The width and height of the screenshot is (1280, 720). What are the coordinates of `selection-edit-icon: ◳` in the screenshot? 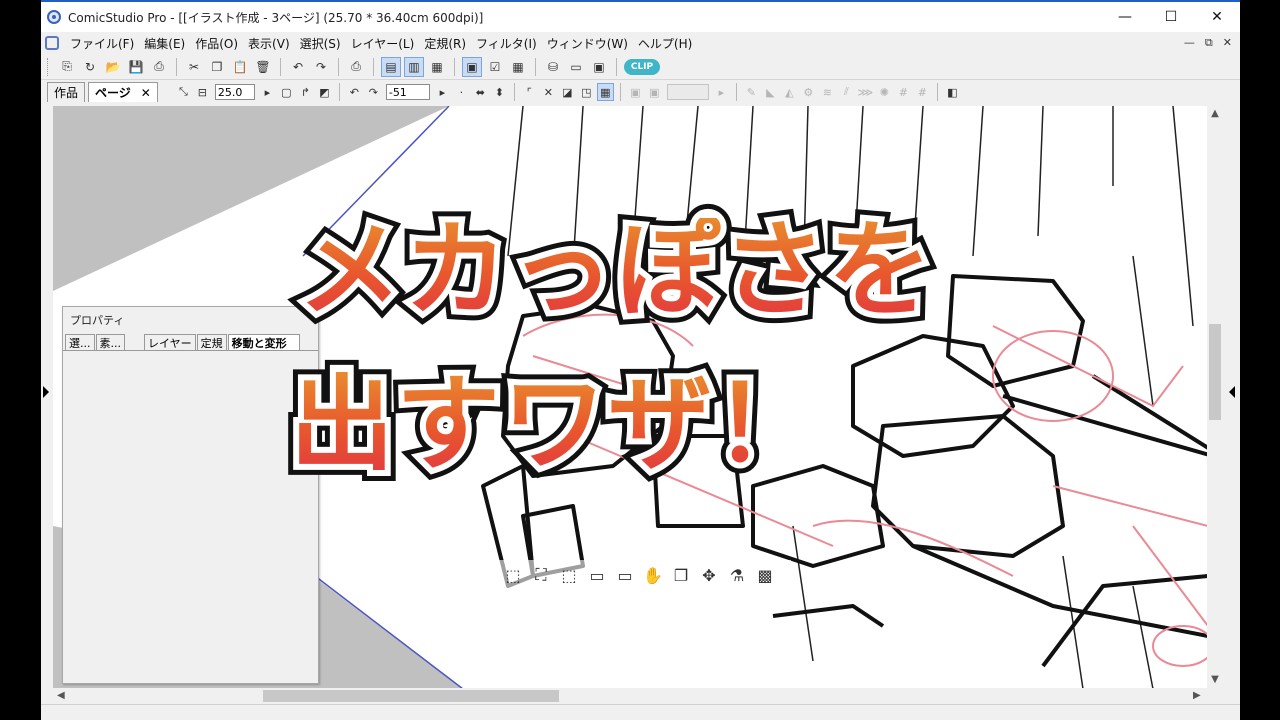 It's located at (586, 92).